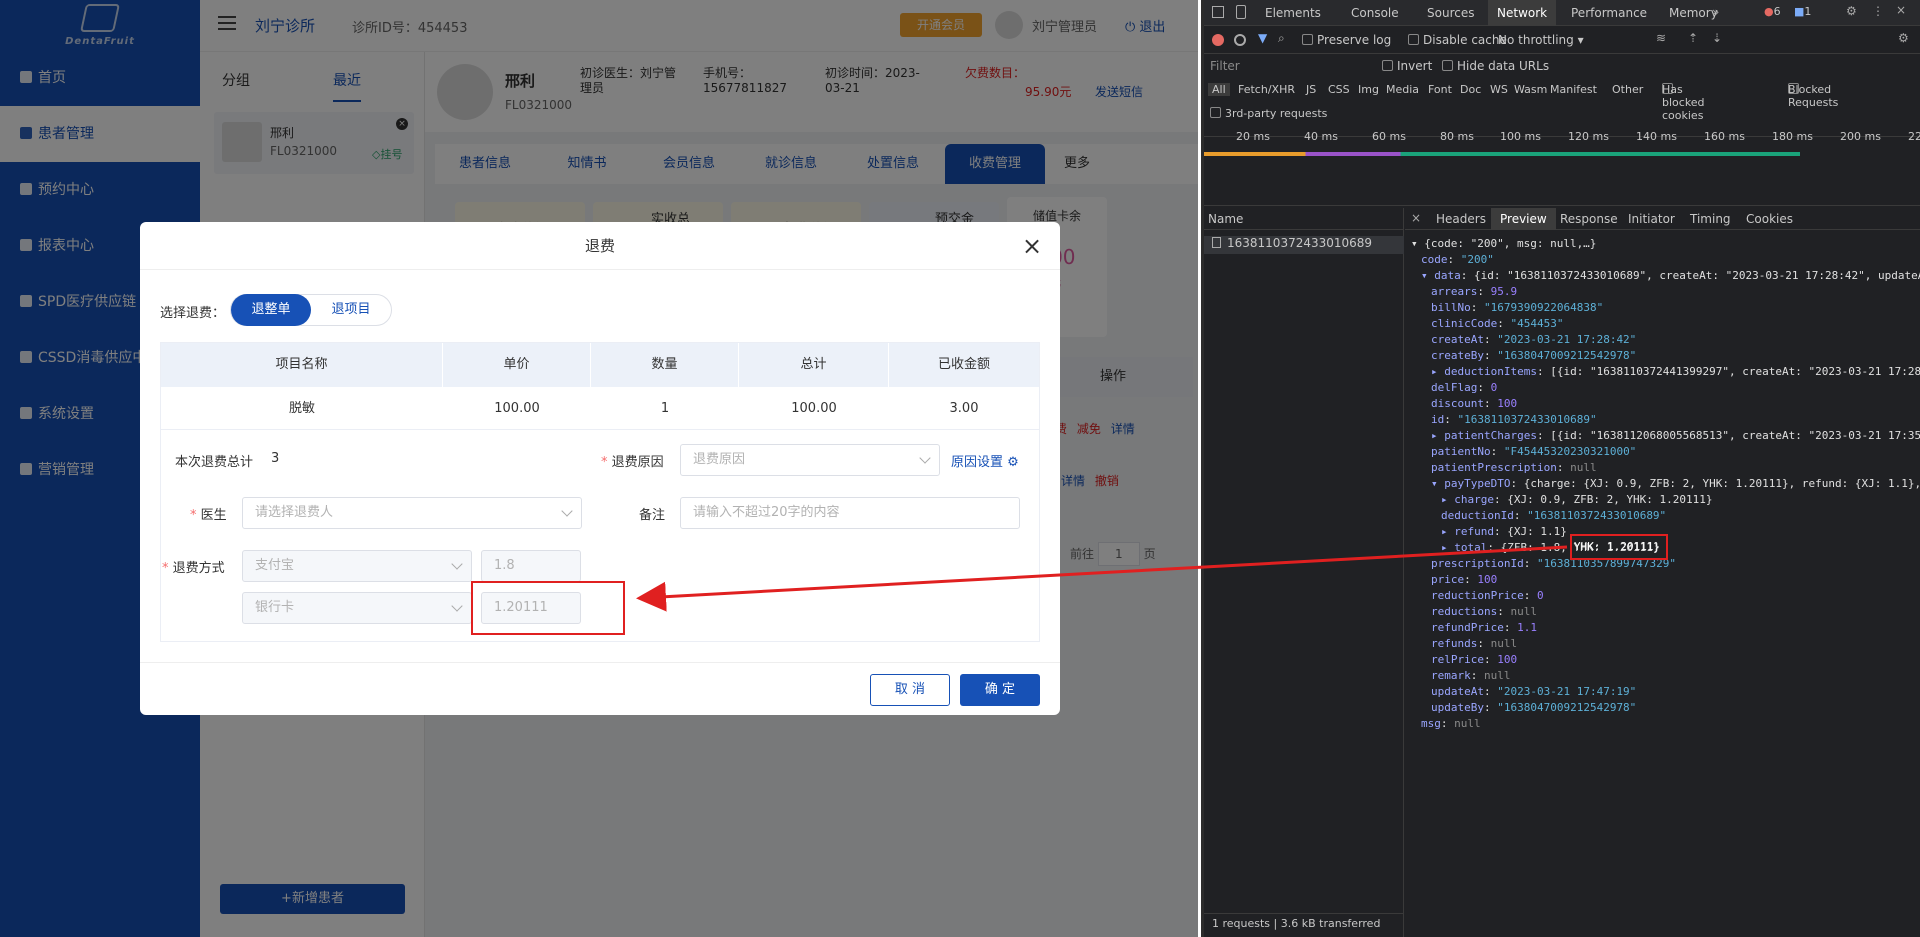  What do you see at coordinates (1218, 12) in the screenshot?
I see `inspect-icon` at bounding box center [1218, 12].